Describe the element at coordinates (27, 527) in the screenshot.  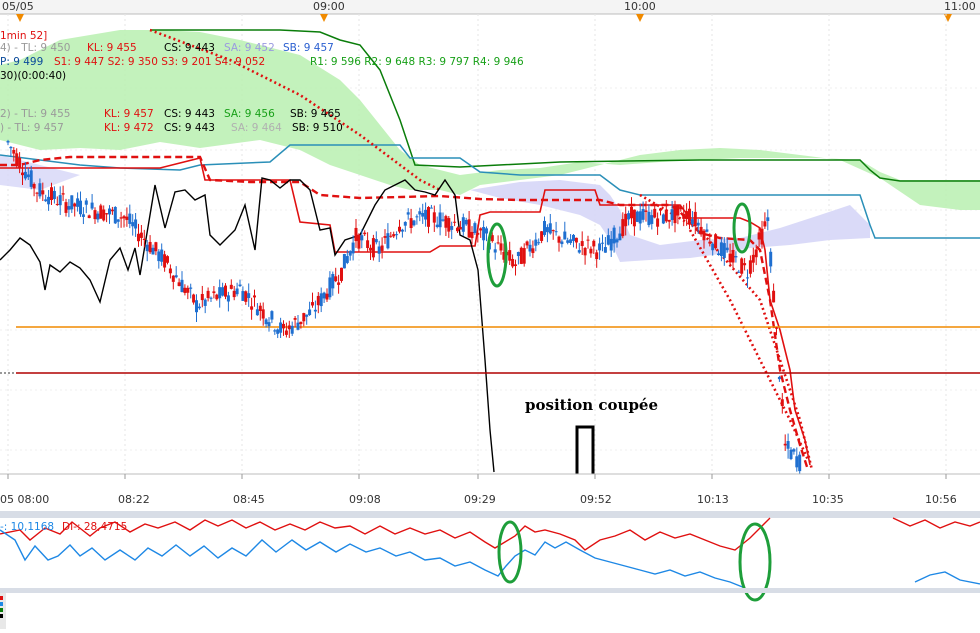
I see `di-plus-label: -: 10,1168` at that location.